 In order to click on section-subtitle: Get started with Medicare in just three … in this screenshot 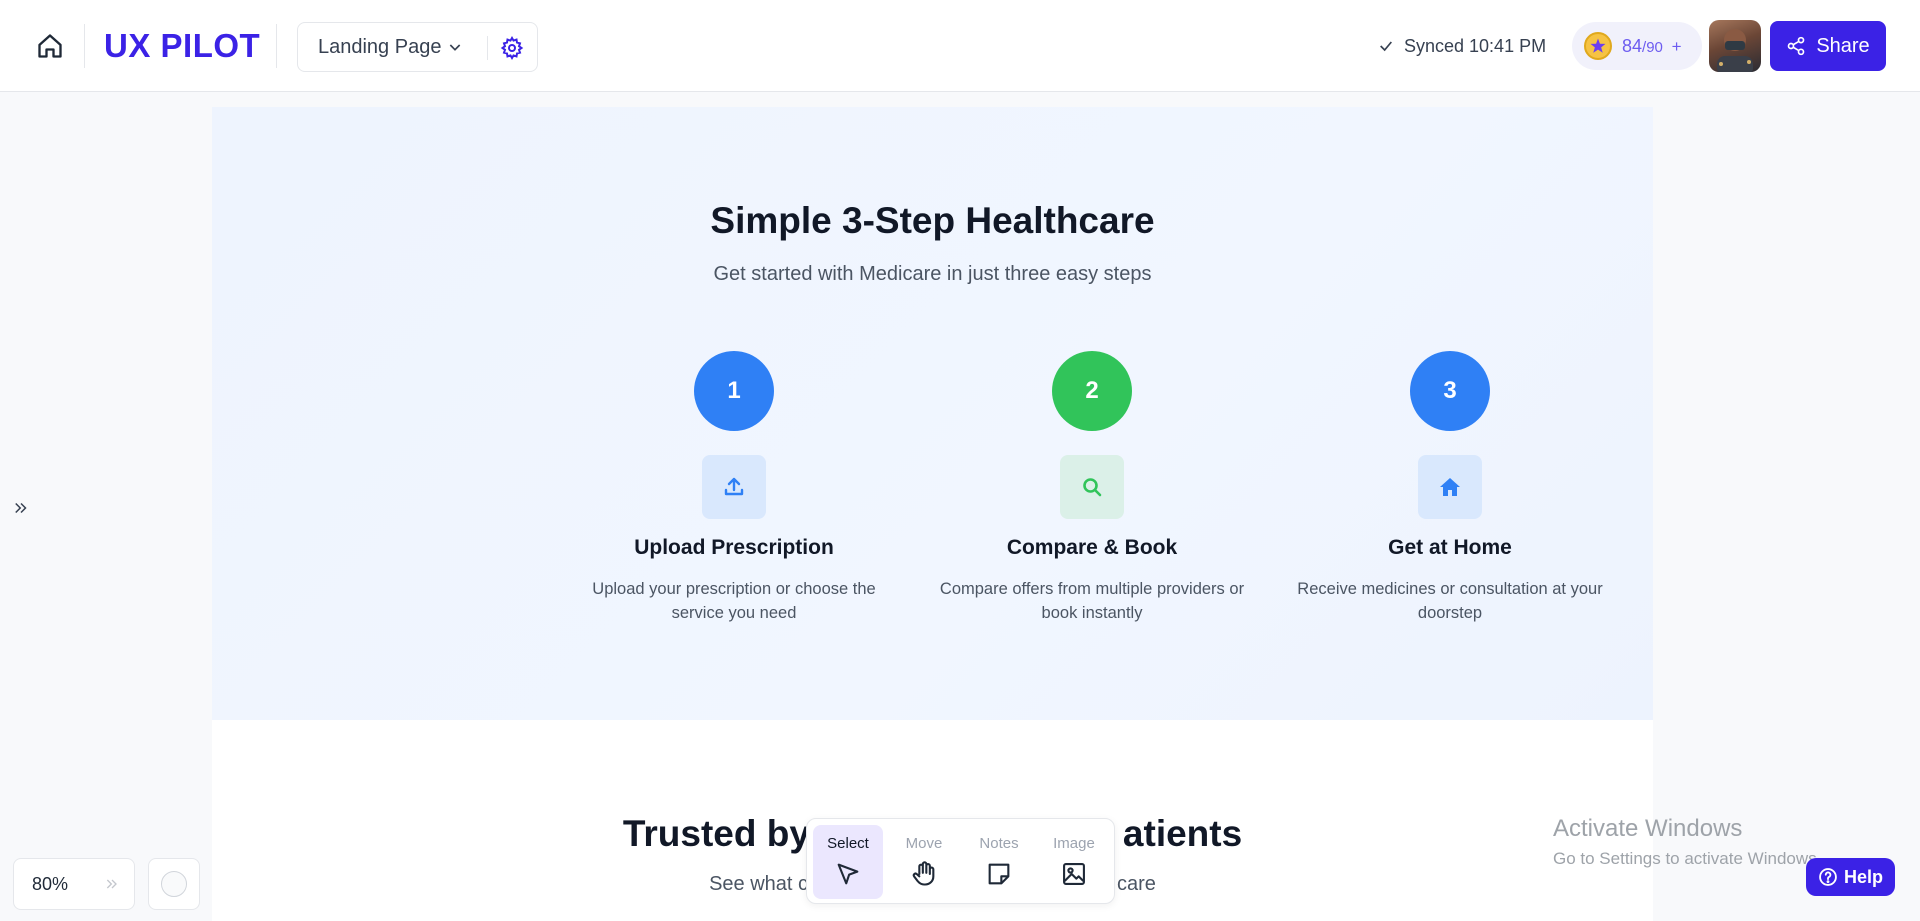, I will do `click(932, 274)`.